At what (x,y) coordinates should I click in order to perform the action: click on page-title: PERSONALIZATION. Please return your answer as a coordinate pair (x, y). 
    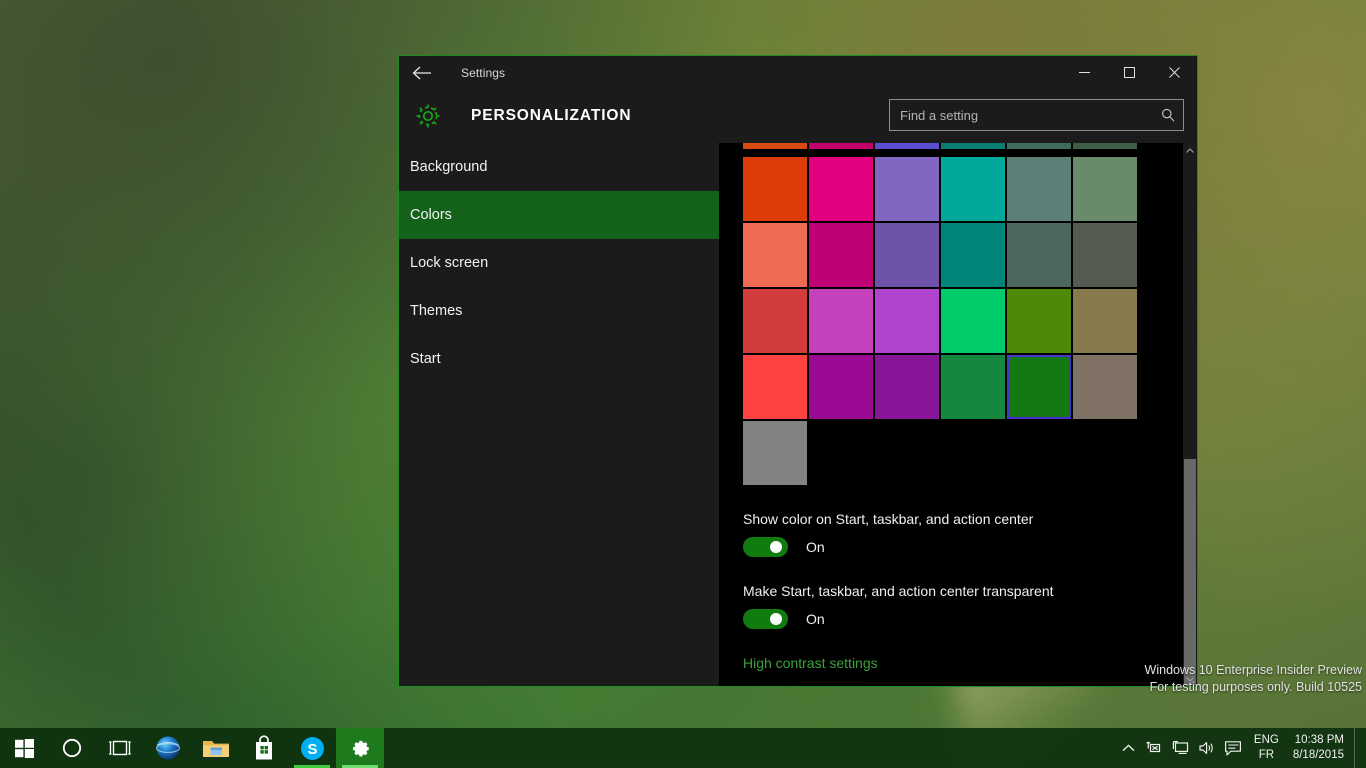
    Looking at the image, I should click on (551, 115).